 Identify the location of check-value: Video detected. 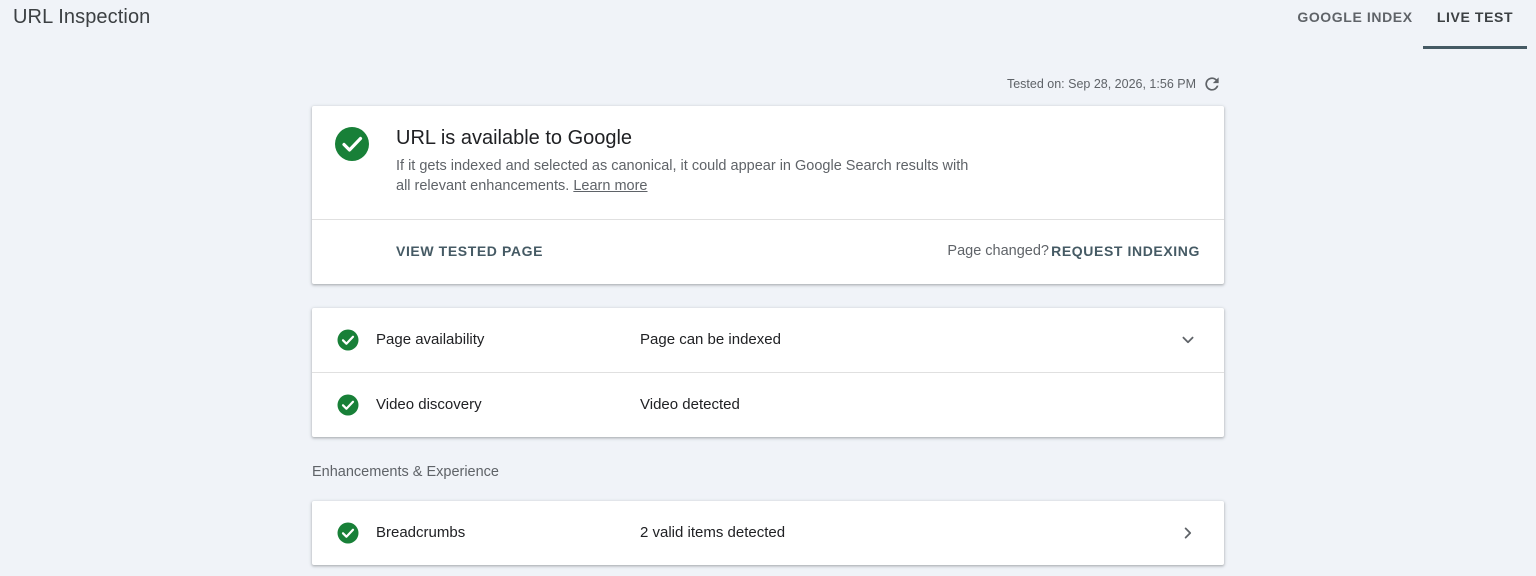
(690, 404).